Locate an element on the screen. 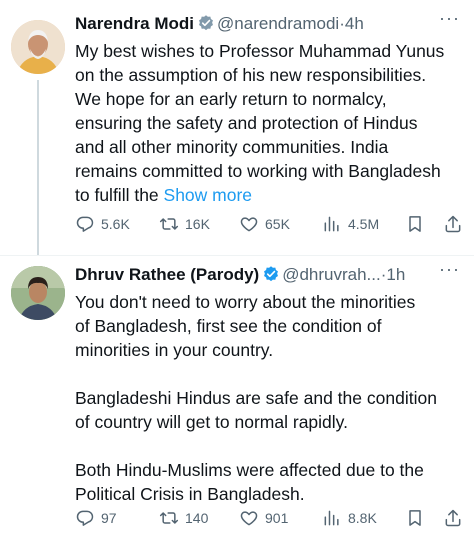  repost-button: 140 is located at coordinates (183, 518).